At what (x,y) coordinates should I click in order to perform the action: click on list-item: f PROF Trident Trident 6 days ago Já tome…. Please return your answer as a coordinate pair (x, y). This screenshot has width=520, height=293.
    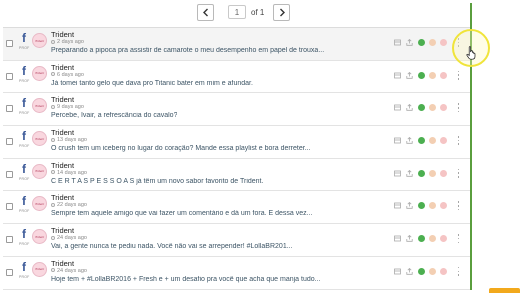
    Looking at the image, I should click on (237, 77).